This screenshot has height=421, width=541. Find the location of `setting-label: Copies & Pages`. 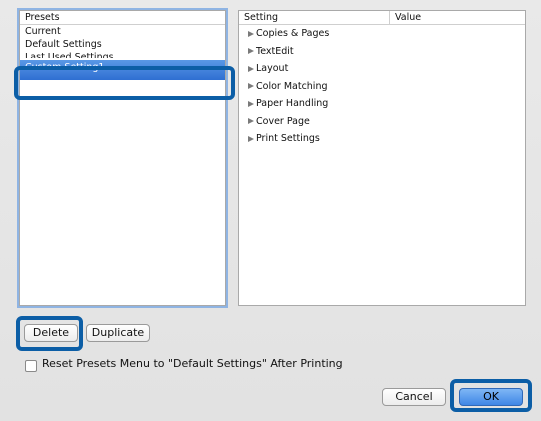

setting-label: Copies & Pages is located at coordinates (293, 33).